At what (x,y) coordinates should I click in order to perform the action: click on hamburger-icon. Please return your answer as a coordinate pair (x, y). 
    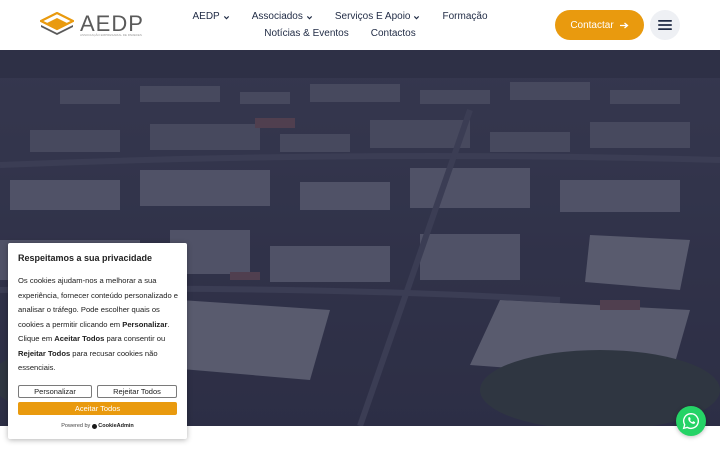
    Looking at the image, I should click on (665, 25).